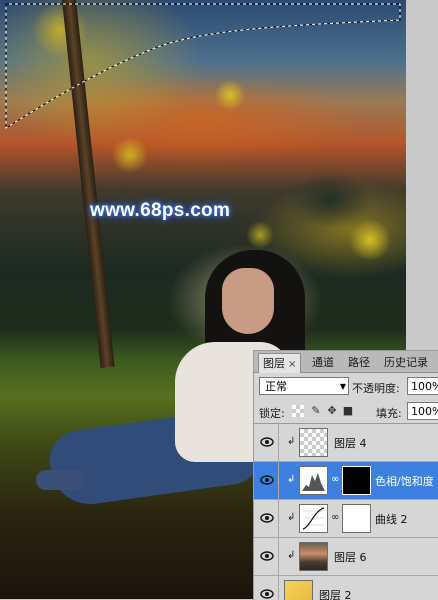  Describe the element at coordinates (248, 301) in the screenshot. I see `face` at that location.